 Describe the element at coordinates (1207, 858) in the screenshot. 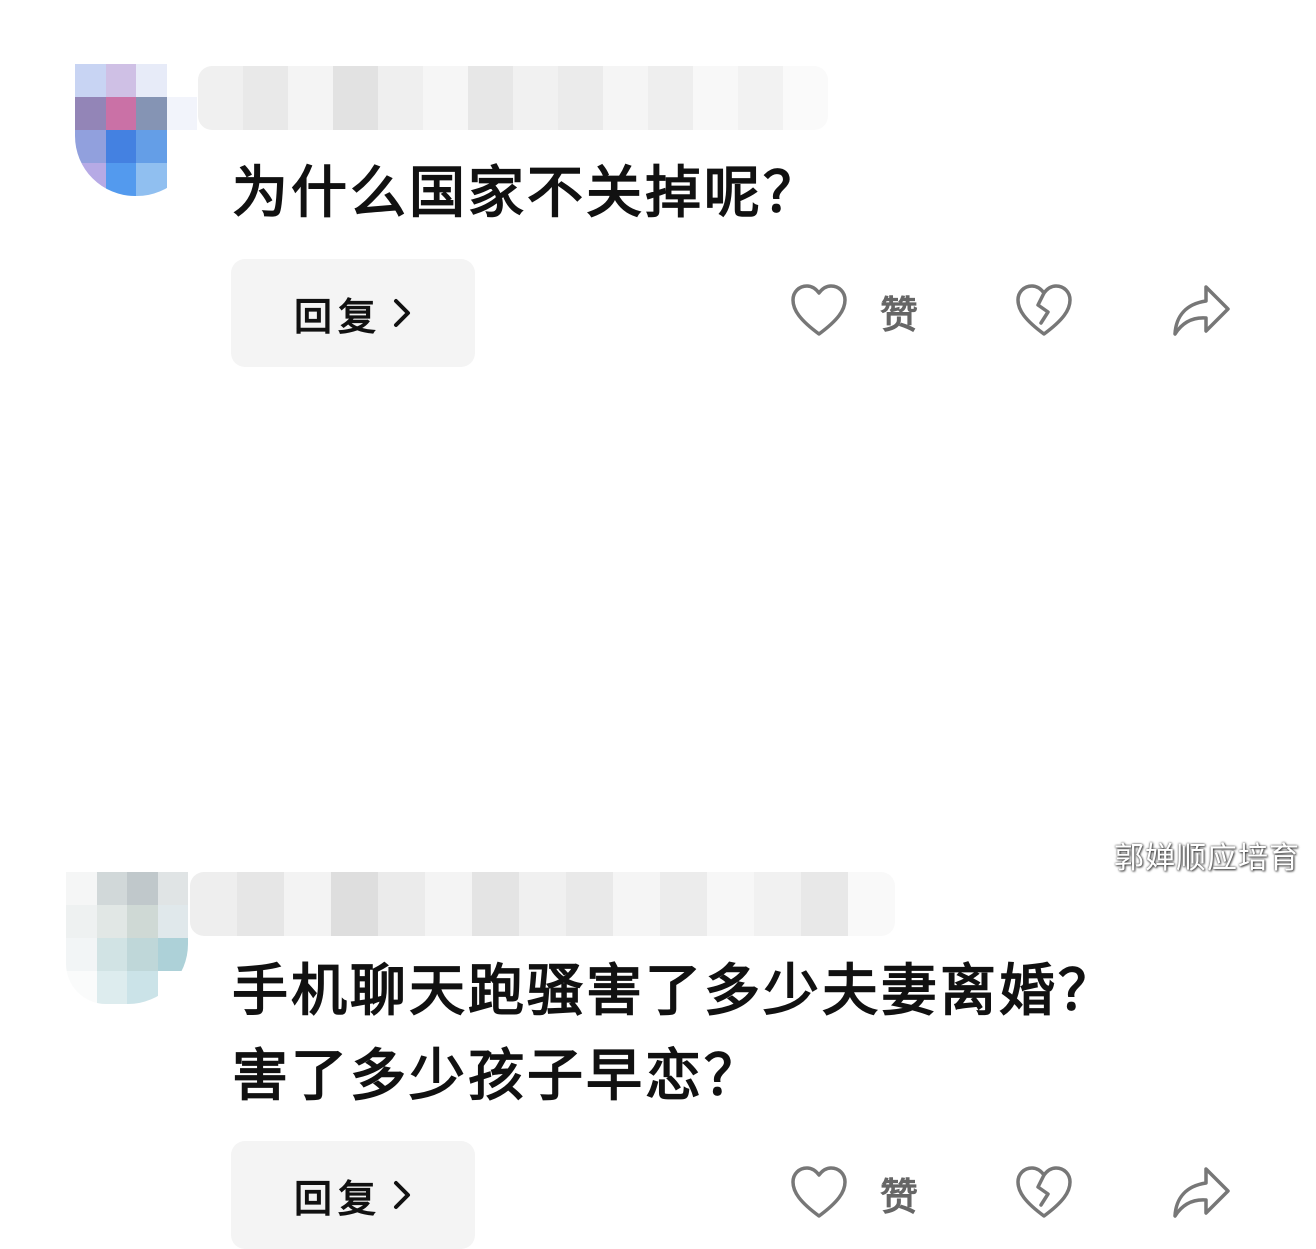

I see `watermark: 郭婵顺应培育` at that location.